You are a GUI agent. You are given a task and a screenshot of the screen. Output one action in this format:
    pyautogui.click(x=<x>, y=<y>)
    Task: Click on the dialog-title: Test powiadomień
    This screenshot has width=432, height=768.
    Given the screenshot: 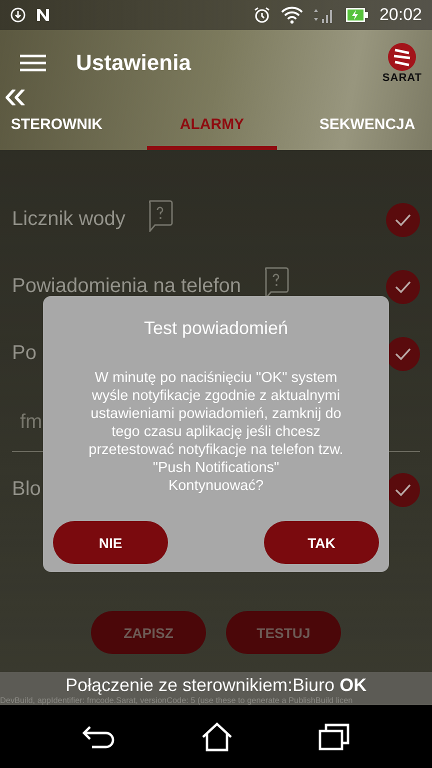 What is the action you would take?
    pyautogui.click(x=216, y=328)
    